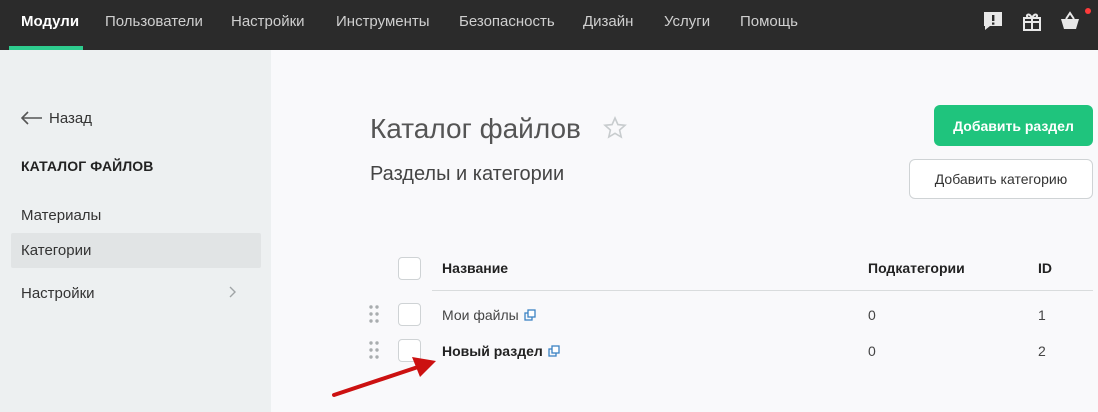 This screenshot has height=412, width=1098. What do you see at coordinates (409, 314) in the screenshot?
I see `row-checkbox` at bounding box center [409, 314].